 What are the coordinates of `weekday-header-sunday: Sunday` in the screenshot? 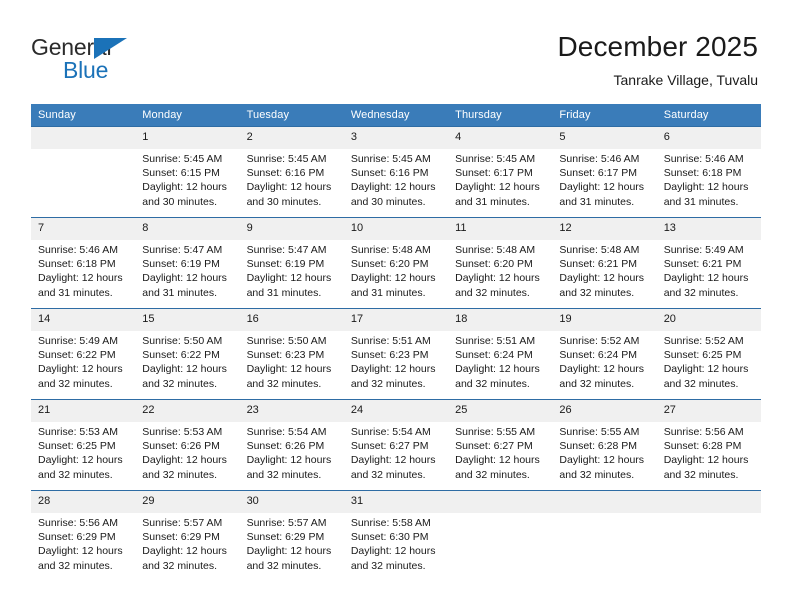 It's located at (83, 115).